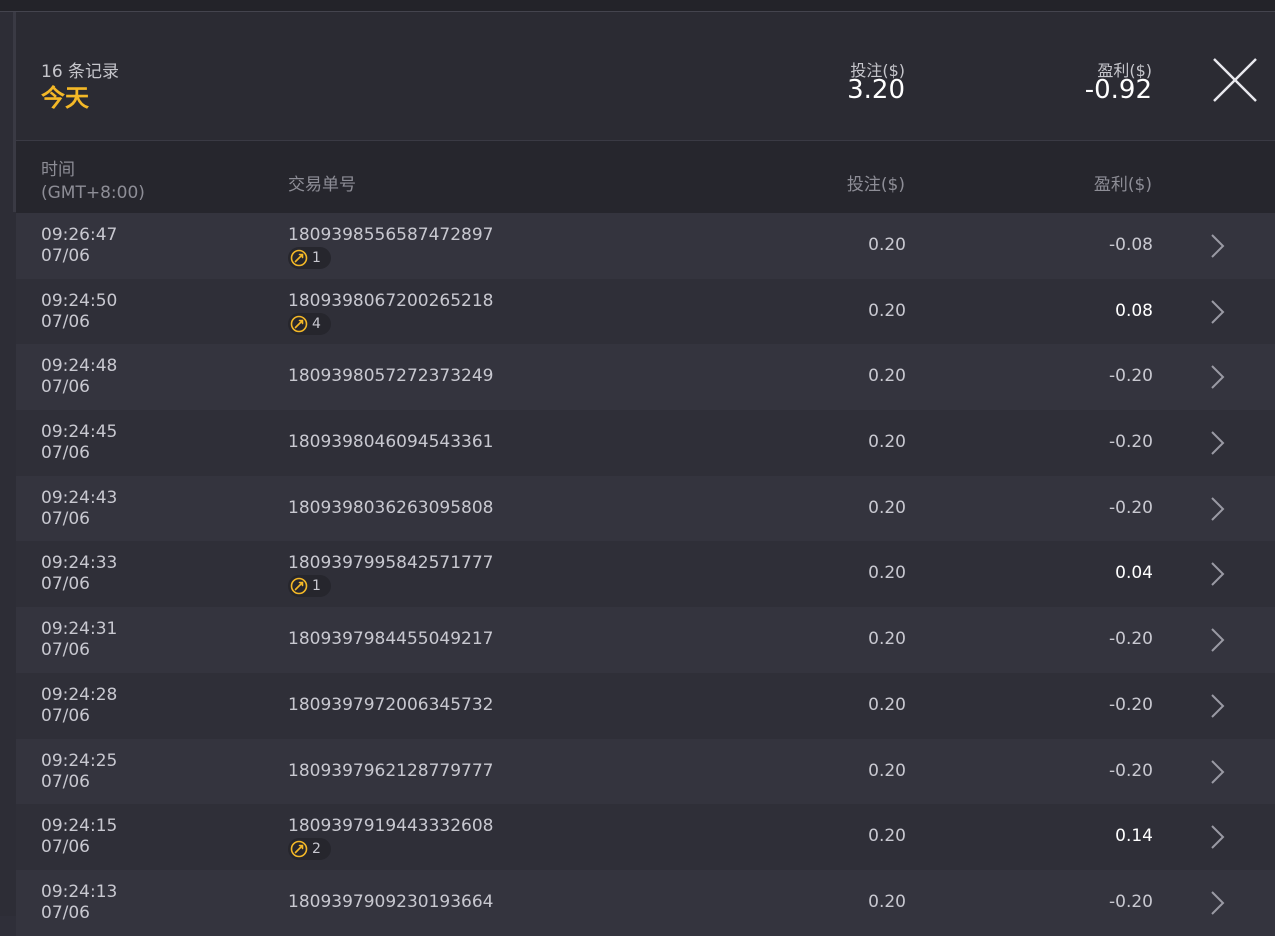 The height and width of the screenshot is (936, 1275). What do you see at coordinates (79, 826) in the screenshot?
I see `row-time: 09:24:15` at bounding box center [79, 826].